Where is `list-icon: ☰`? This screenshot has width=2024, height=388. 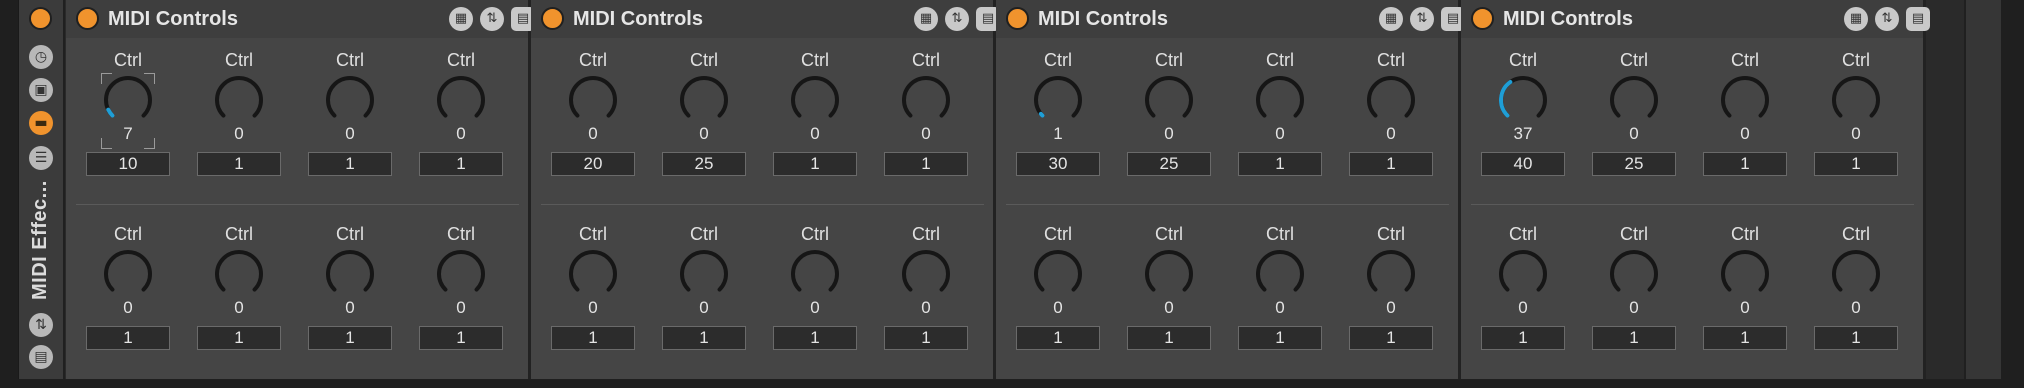
list-icon: ☰ is located at coordinates (41, 158).